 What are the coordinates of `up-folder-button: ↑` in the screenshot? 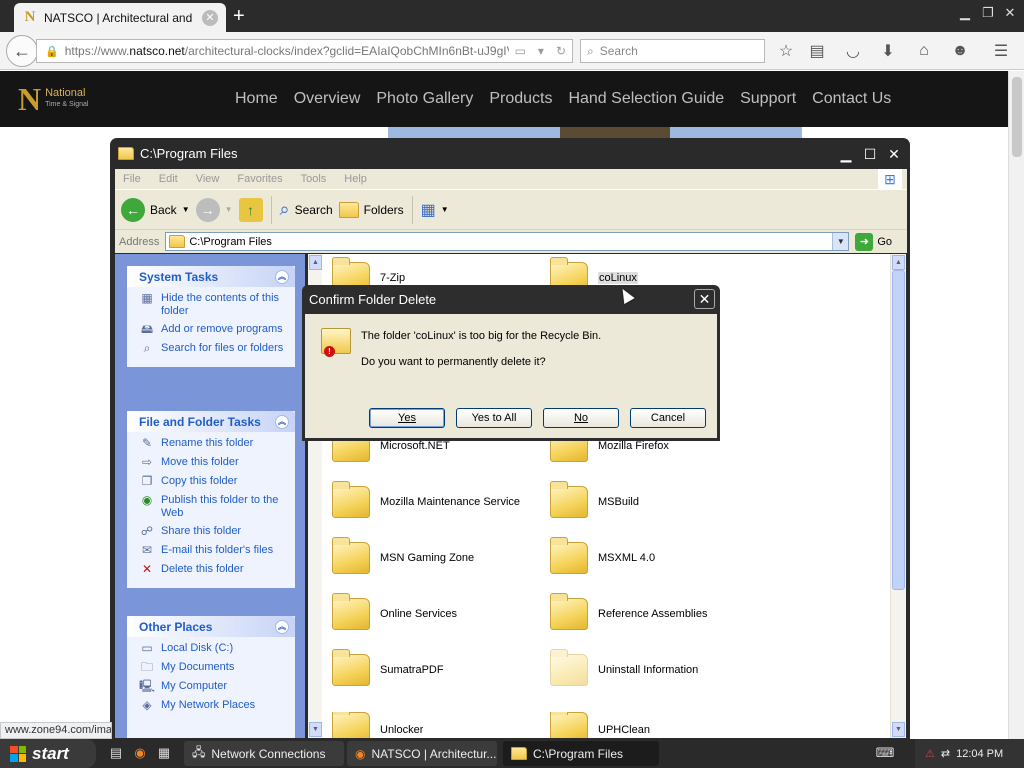 It's located at (250, 209).